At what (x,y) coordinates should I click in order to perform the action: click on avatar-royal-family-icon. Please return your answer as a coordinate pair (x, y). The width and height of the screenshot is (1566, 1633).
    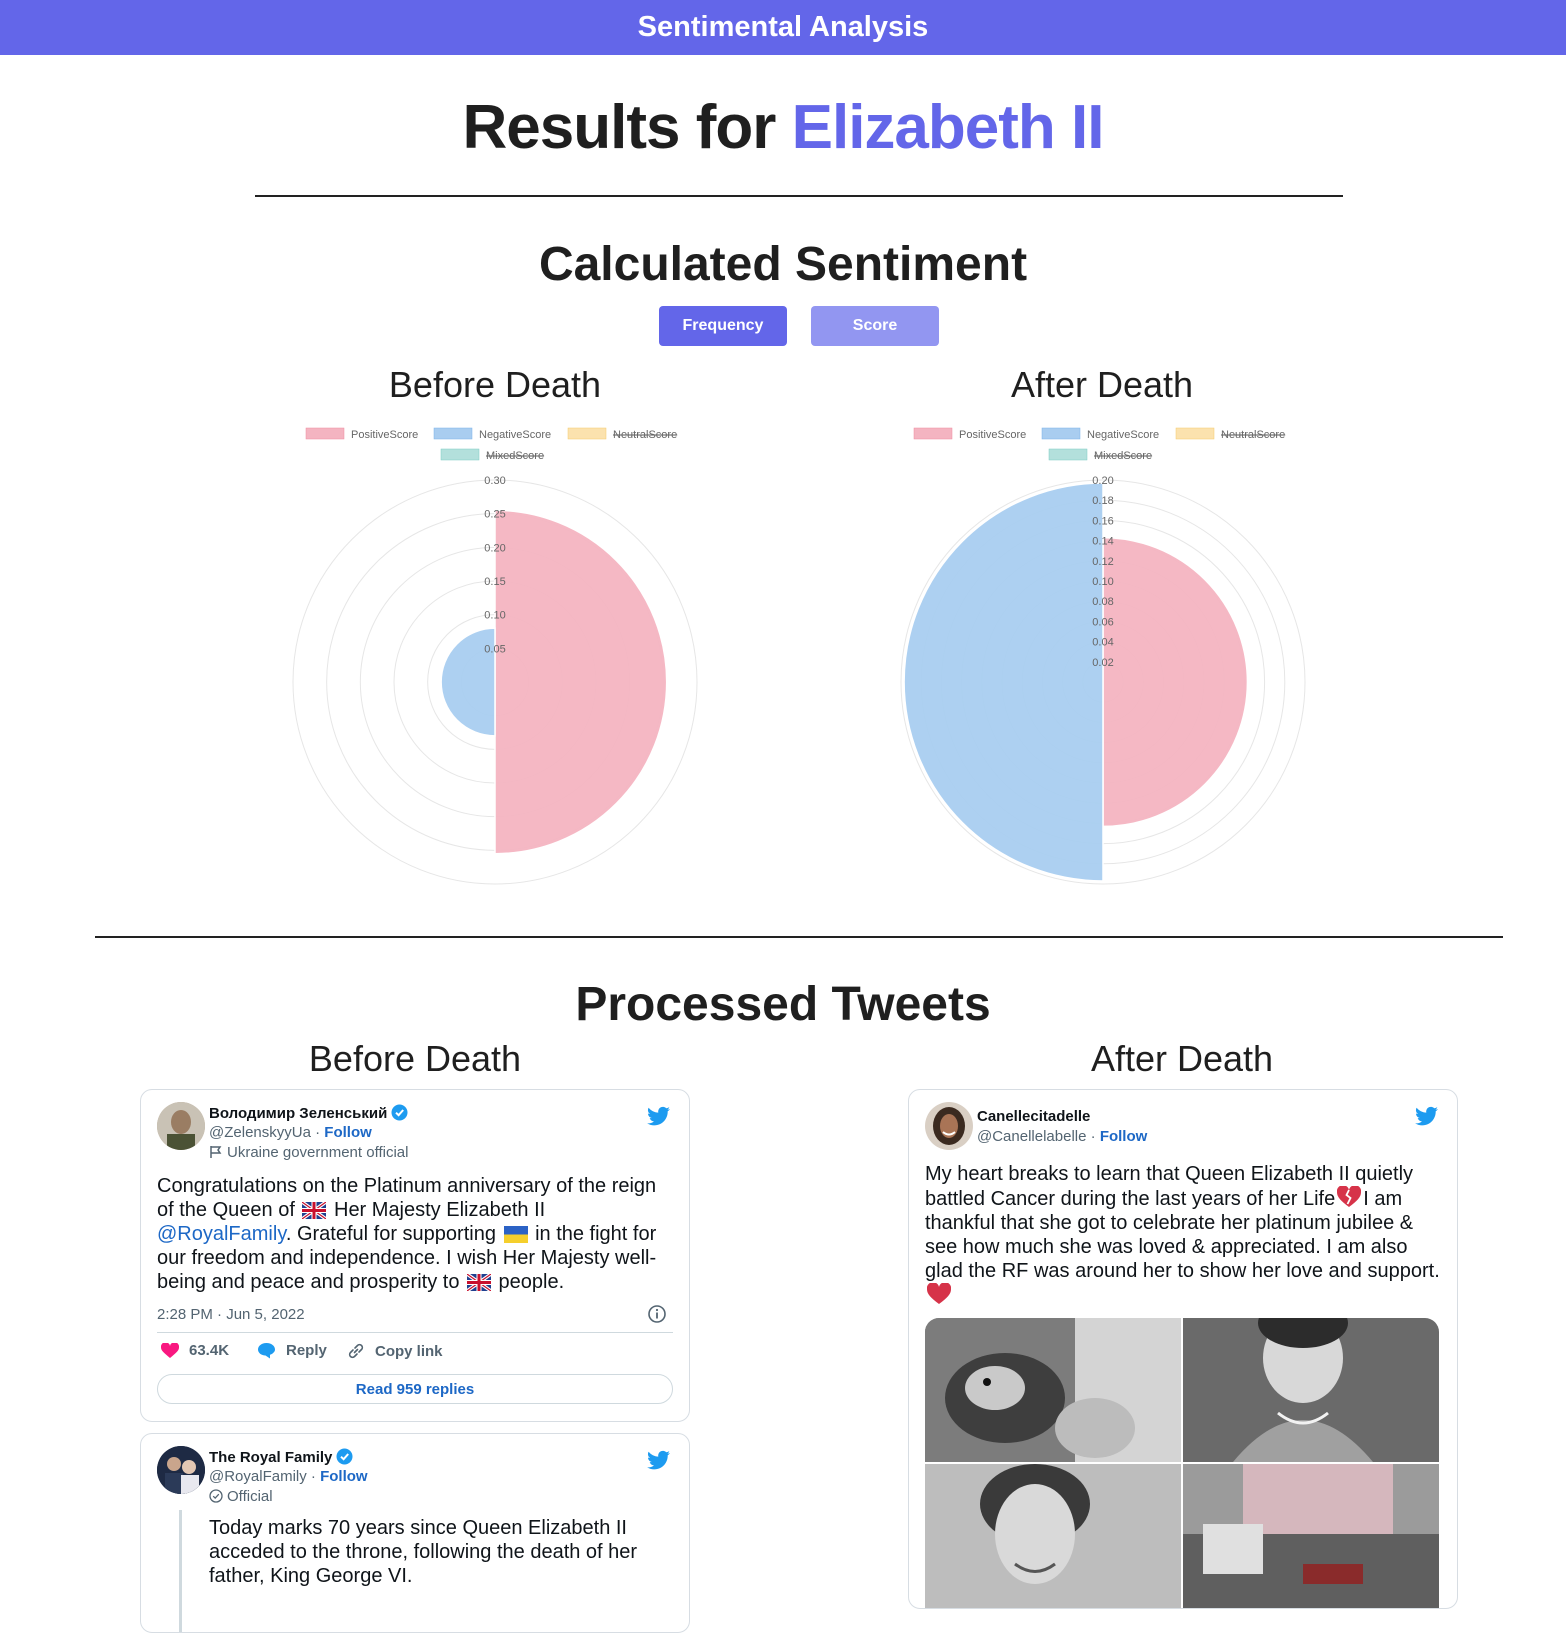
    Looking at the image, I should click on (181, 1470).